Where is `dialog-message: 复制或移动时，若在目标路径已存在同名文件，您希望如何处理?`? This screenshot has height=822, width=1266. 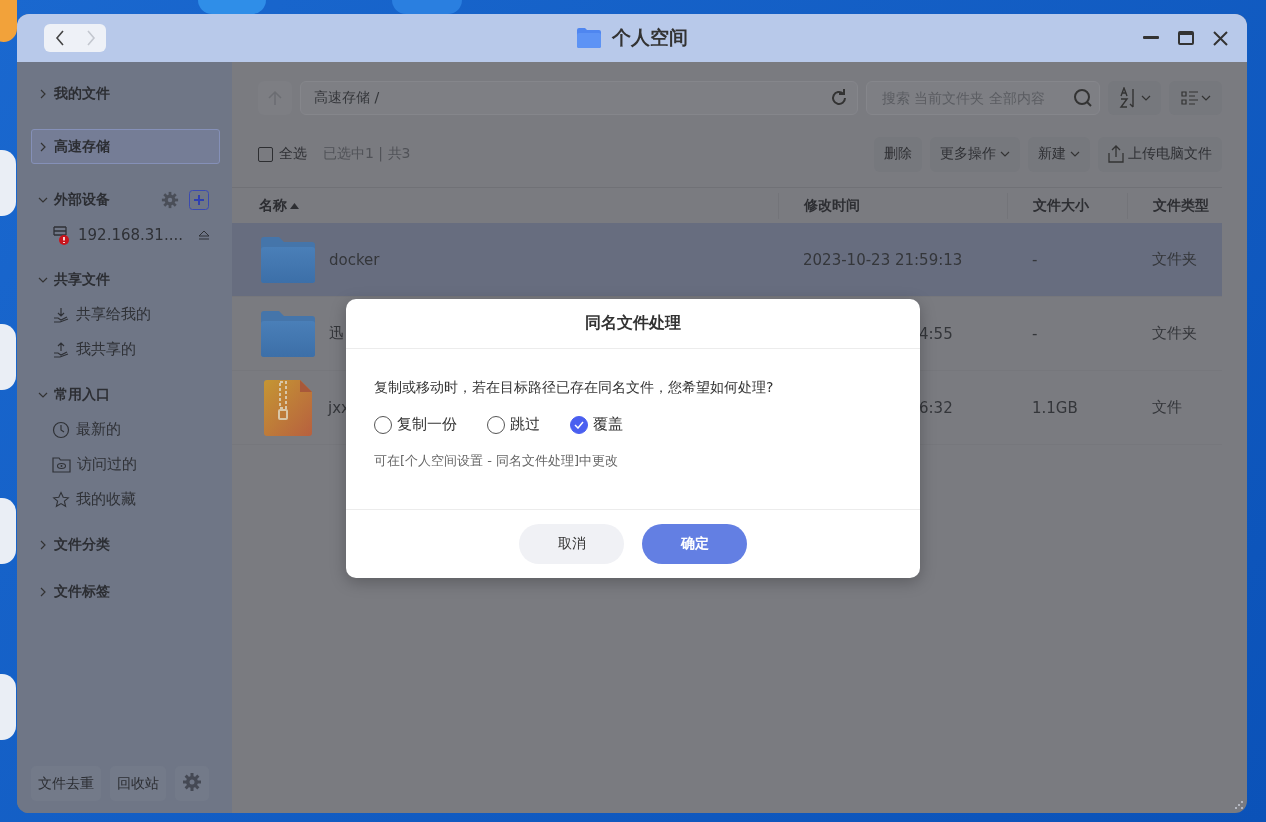 dialog-message: 复制或移动时，若在目标路径已存在同名文件，您希望如何处理? is located at coordinates (574, 388).